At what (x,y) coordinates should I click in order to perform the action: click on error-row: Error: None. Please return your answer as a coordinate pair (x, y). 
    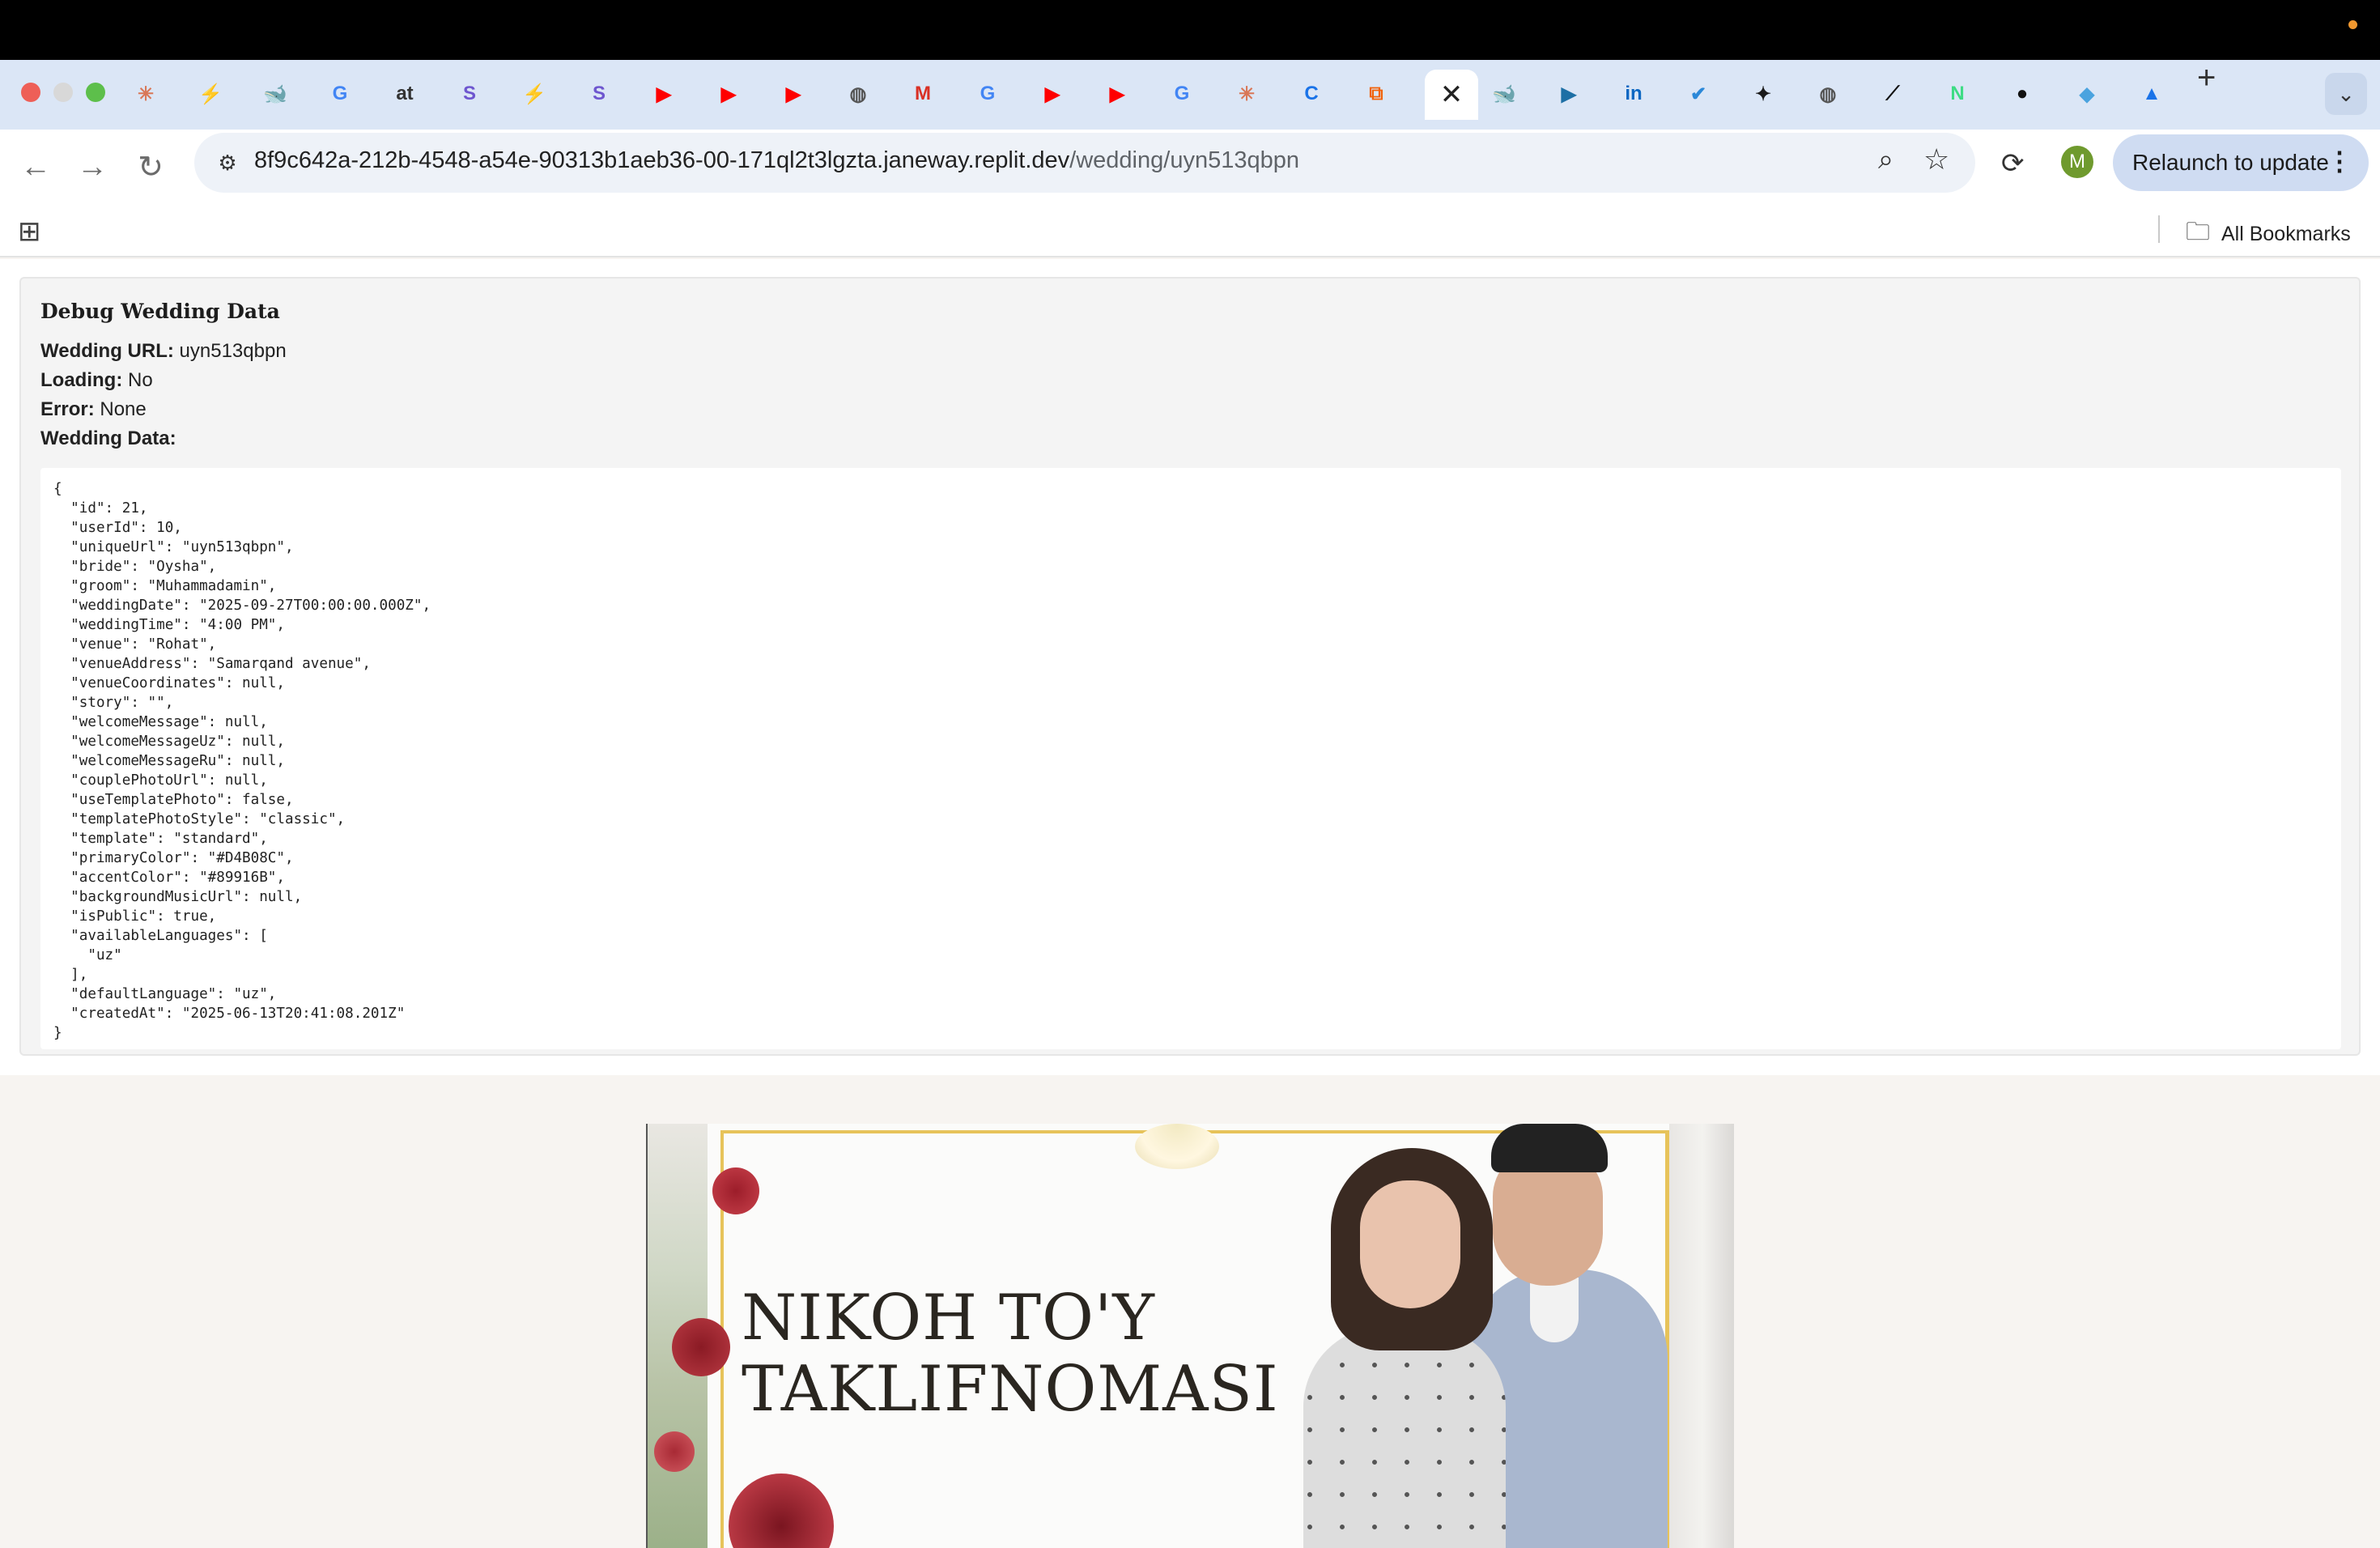
    Looking at the image, I should click on (93, 410).